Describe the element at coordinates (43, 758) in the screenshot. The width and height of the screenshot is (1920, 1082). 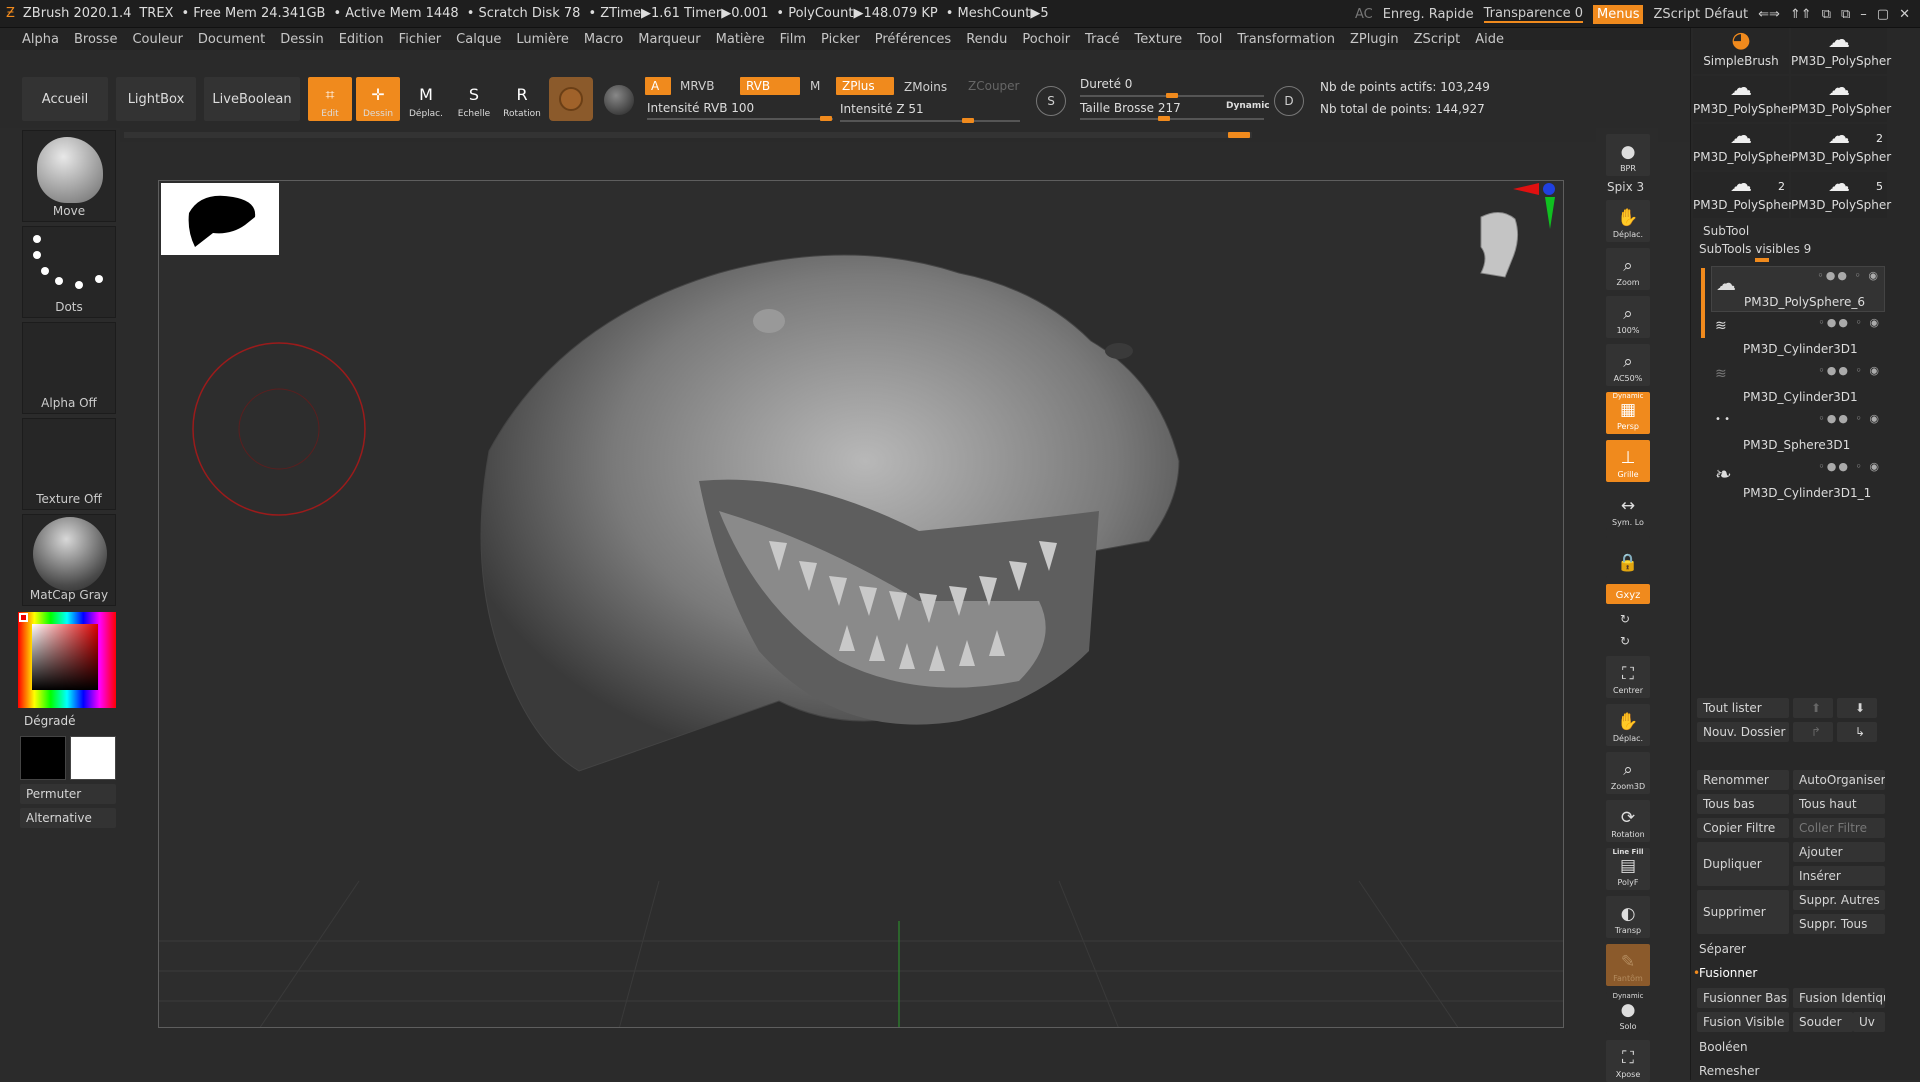
I see `secondary-color-swatch` at that location.